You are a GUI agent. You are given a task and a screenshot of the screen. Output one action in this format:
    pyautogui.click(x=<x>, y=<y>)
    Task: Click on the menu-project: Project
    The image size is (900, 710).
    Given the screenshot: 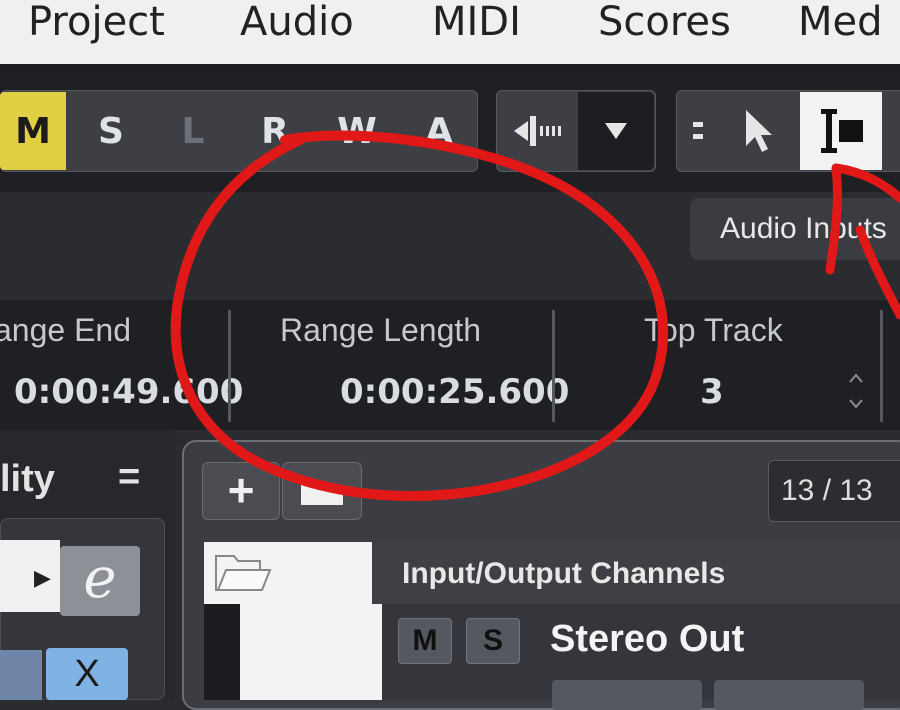 What is the action you would take?
    pyautogui.click(x=96, y=26)
    